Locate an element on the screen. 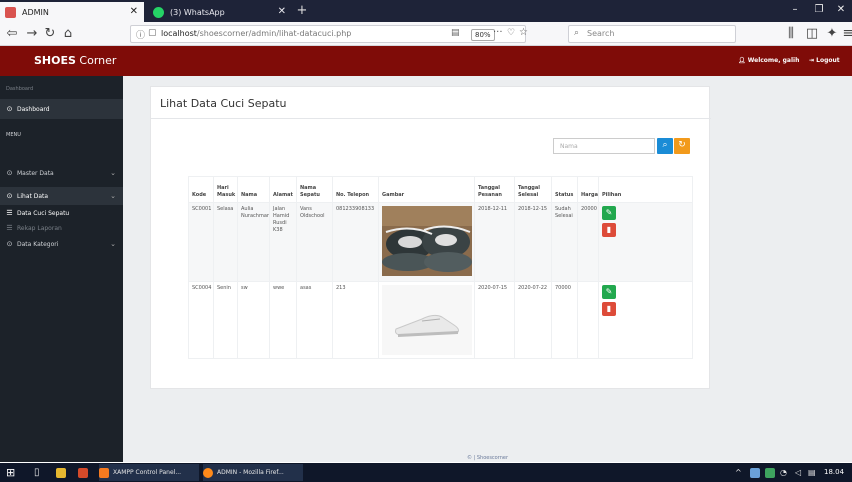  info-icon: ⓘ is located at coordinates (140, 34).